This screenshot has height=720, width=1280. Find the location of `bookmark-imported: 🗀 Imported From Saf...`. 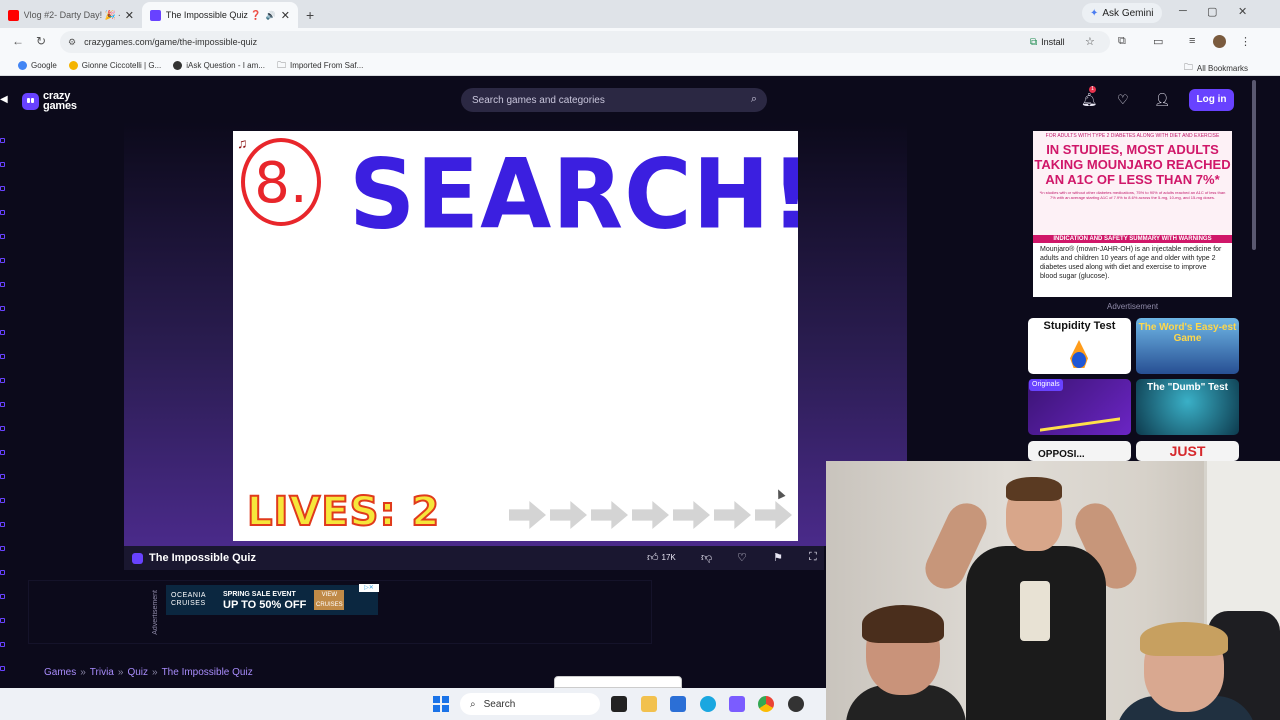

bookmark-imported: 🗀 Imported From Saf... is located at coordinates (320, 66).